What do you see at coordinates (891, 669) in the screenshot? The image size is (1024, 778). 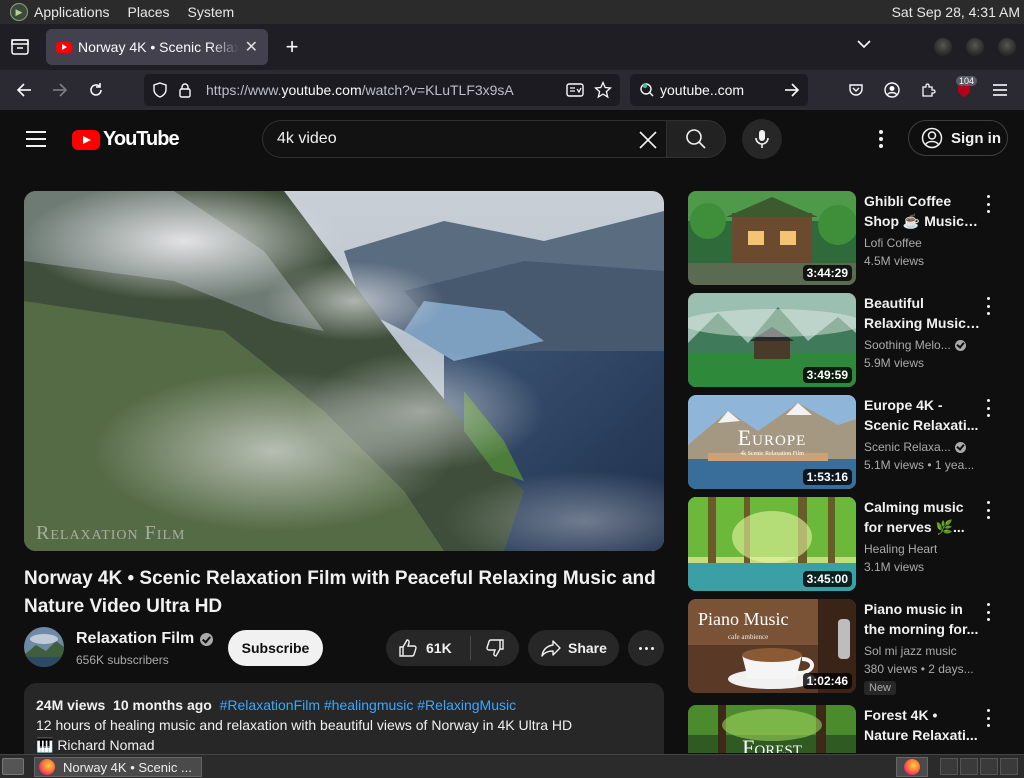 I see `rec-view-count: 380 views` at bounding box center [891, 669].